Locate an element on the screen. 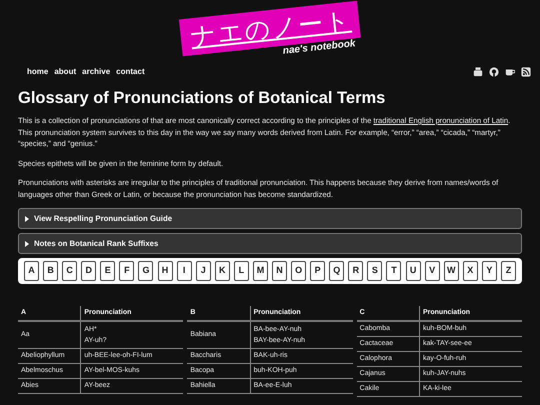 The image size is (540, 405). nav-link: contact is located at coordinates (130, 72).